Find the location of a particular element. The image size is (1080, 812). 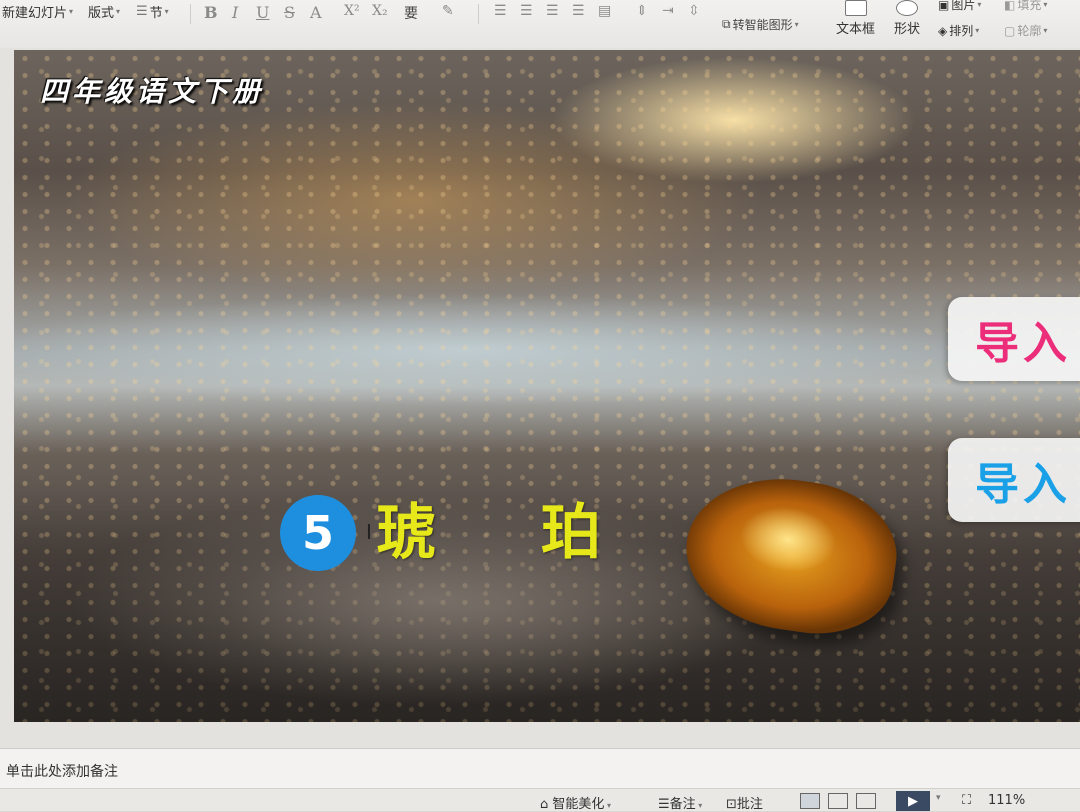

outline-button: ▢ 轮廓 ▾ is located at coordinates (1025, 30).